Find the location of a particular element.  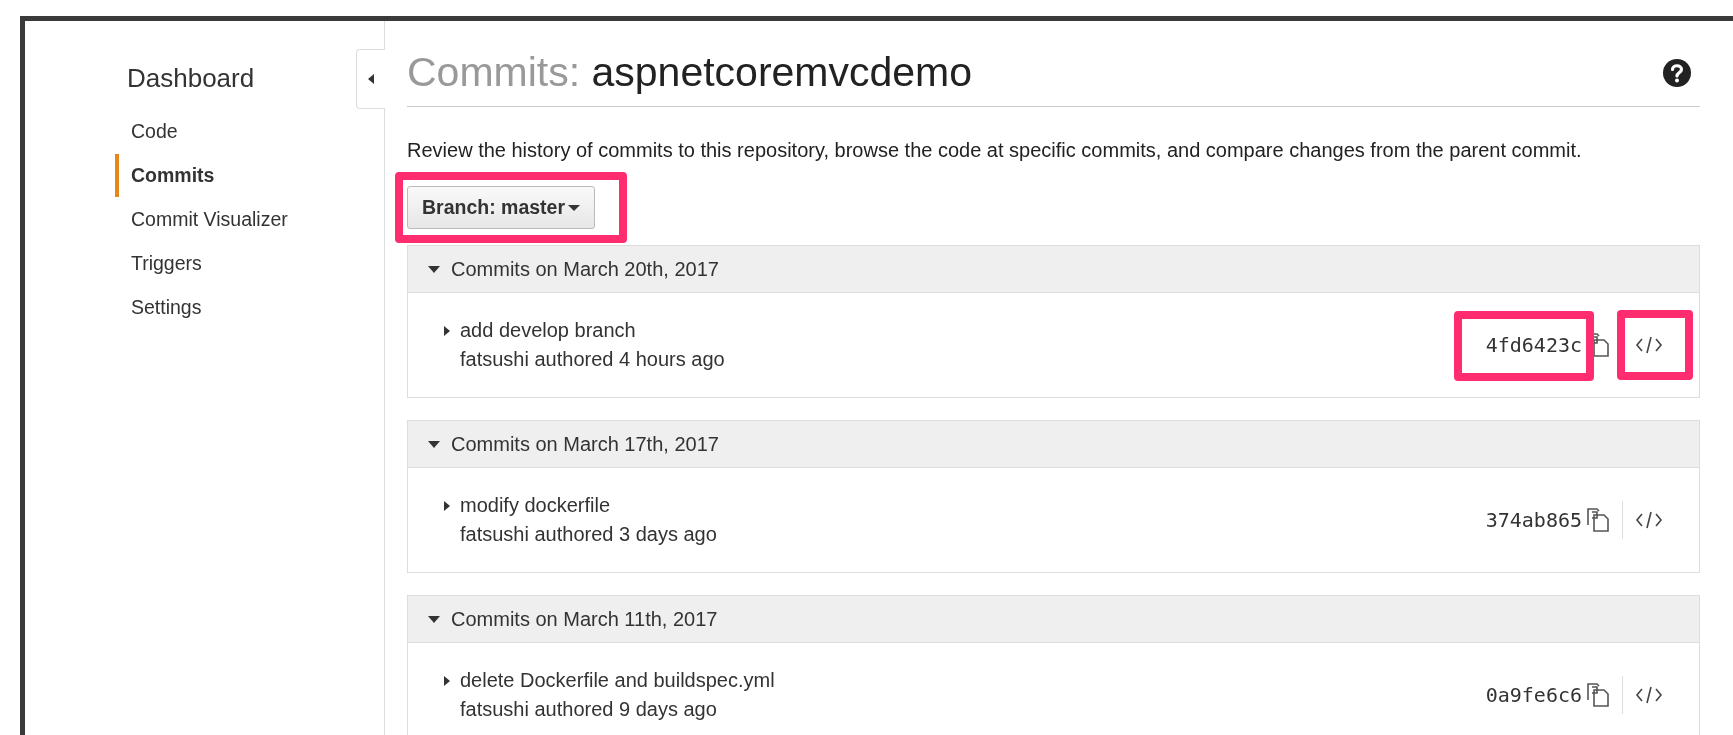

group-date: Commits on March 20th, 2017 is located at coordinates (585, 269).